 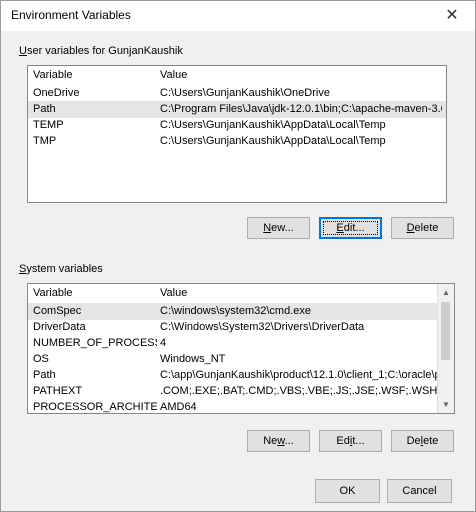 I want to click on variable-name-cell: TEMP, so click(x=48, y=125).